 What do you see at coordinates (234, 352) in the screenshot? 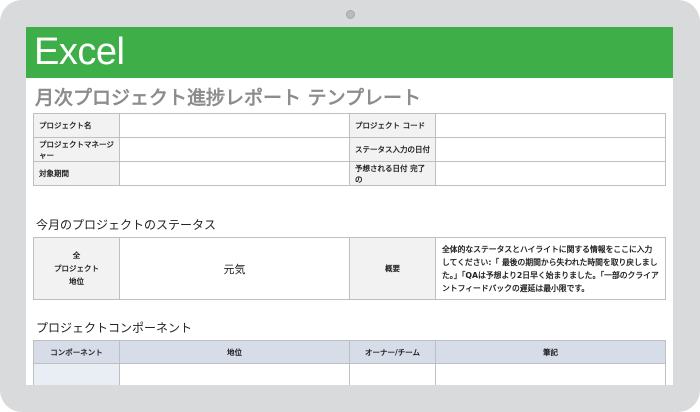
I see `header-status: 地位` at bounding box center [234, 352].